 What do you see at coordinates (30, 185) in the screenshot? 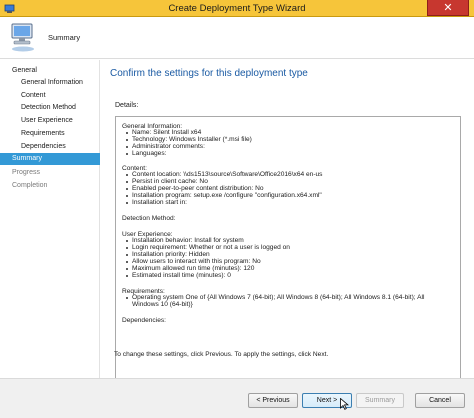
I see `nav-item-completion: Completion` at bounding box center [30, 185].